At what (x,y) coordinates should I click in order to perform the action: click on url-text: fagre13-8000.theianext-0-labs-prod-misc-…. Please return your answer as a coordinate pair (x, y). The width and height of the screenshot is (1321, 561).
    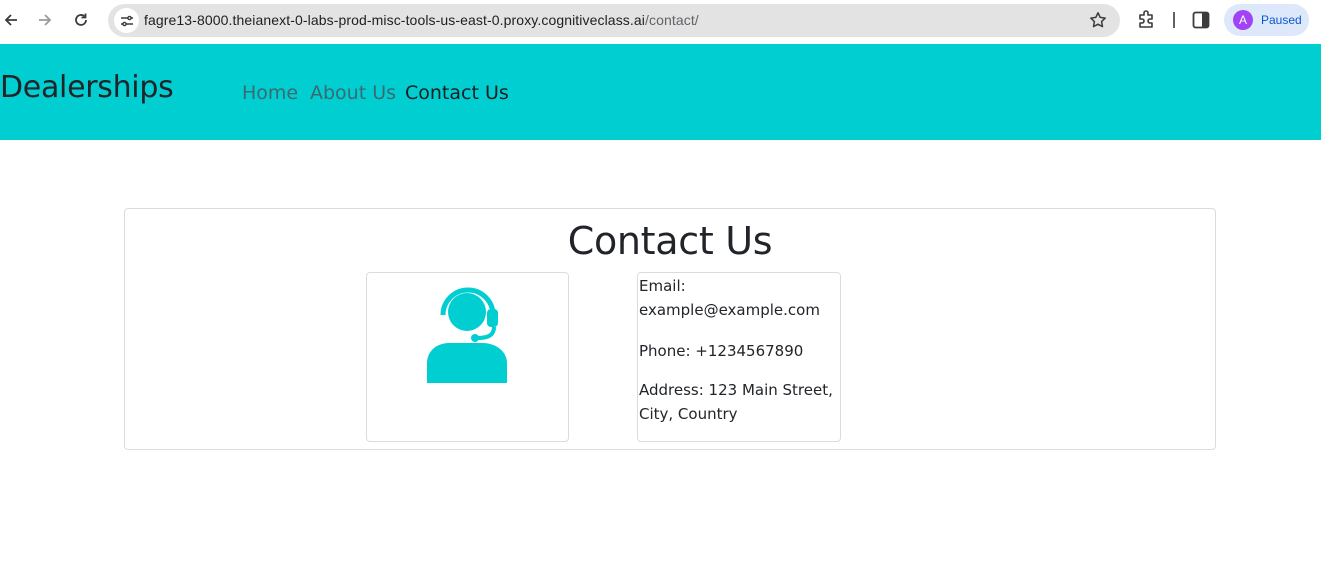
    Looking at the image, I should click on (421, 20).